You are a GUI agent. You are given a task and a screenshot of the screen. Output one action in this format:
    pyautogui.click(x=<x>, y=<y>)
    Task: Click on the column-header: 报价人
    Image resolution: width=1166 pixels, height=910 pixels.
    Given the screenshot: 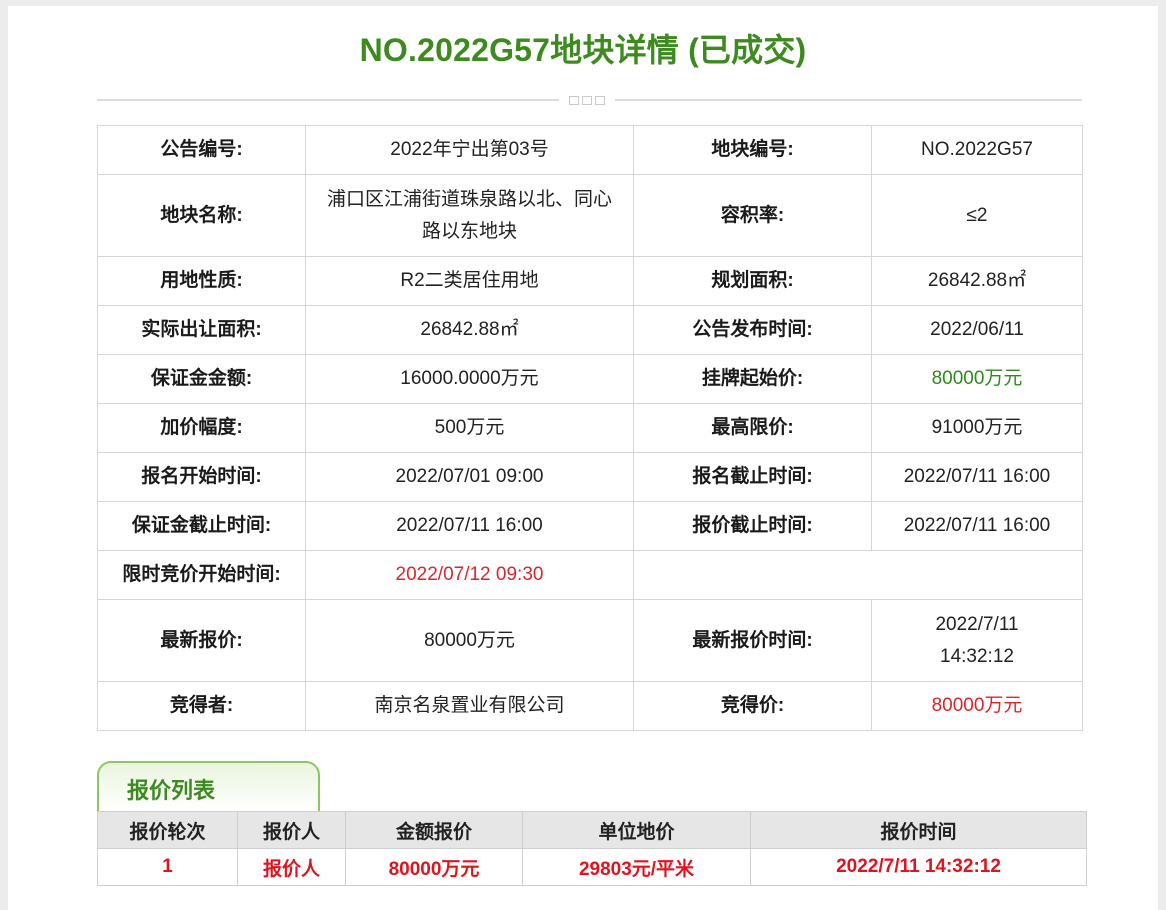 What is the action you would take?
    pyautogui.click(x=291, y=830)
    